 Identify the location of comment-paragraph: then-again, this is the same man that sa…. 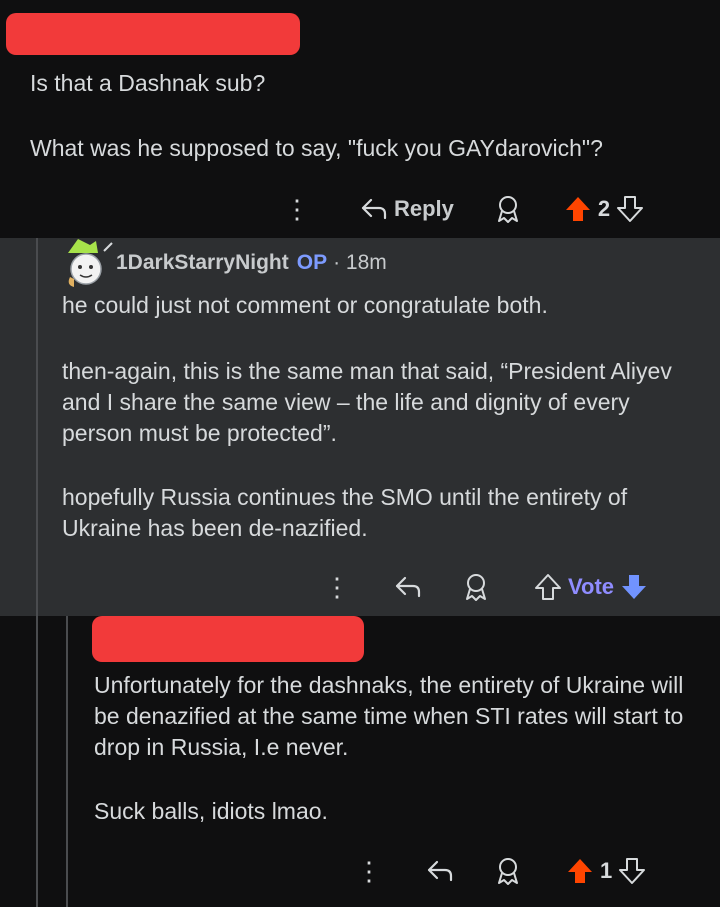
(367, 402).